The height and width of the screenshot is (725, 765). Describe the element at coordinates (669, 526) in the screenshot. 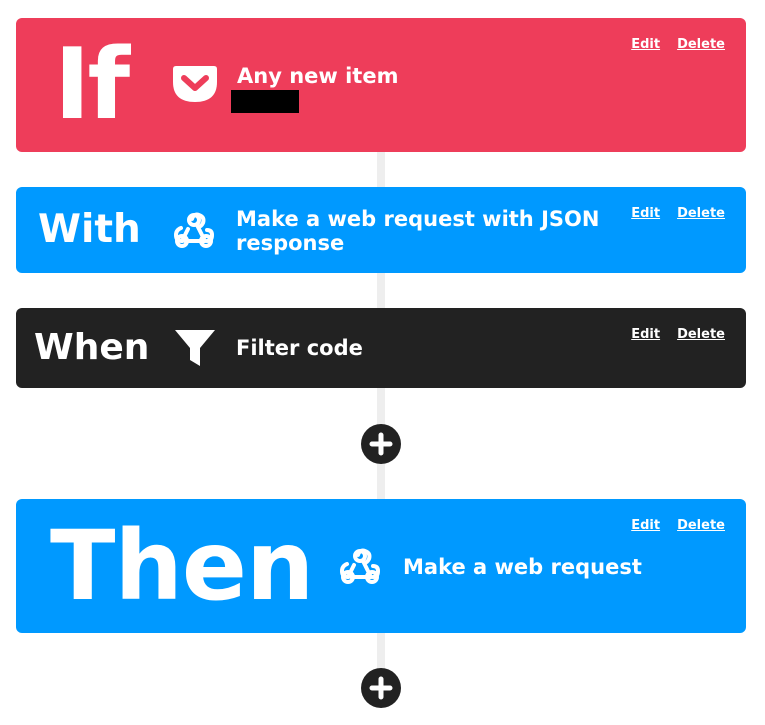

I see `action-actions: Edit Delete` at that location.